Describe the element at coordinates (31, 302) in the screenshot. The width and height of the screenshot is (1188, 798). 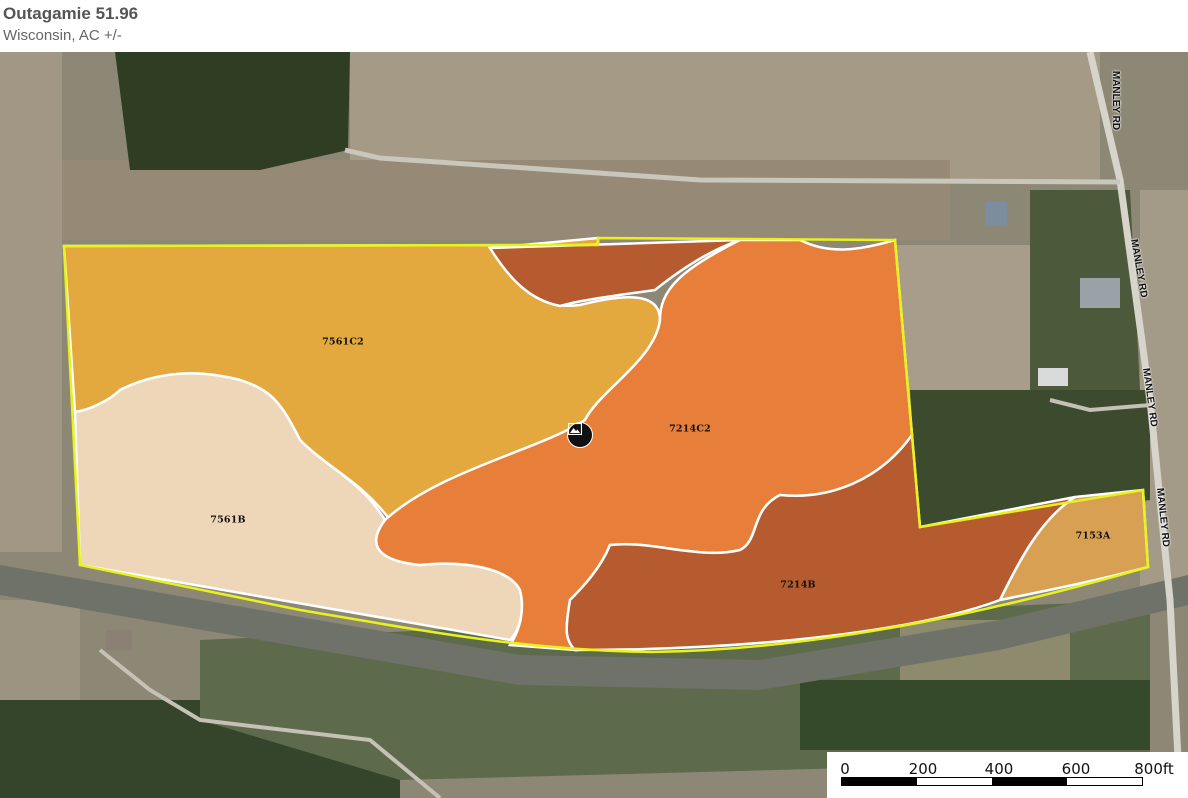
I see `field-west` at that location.